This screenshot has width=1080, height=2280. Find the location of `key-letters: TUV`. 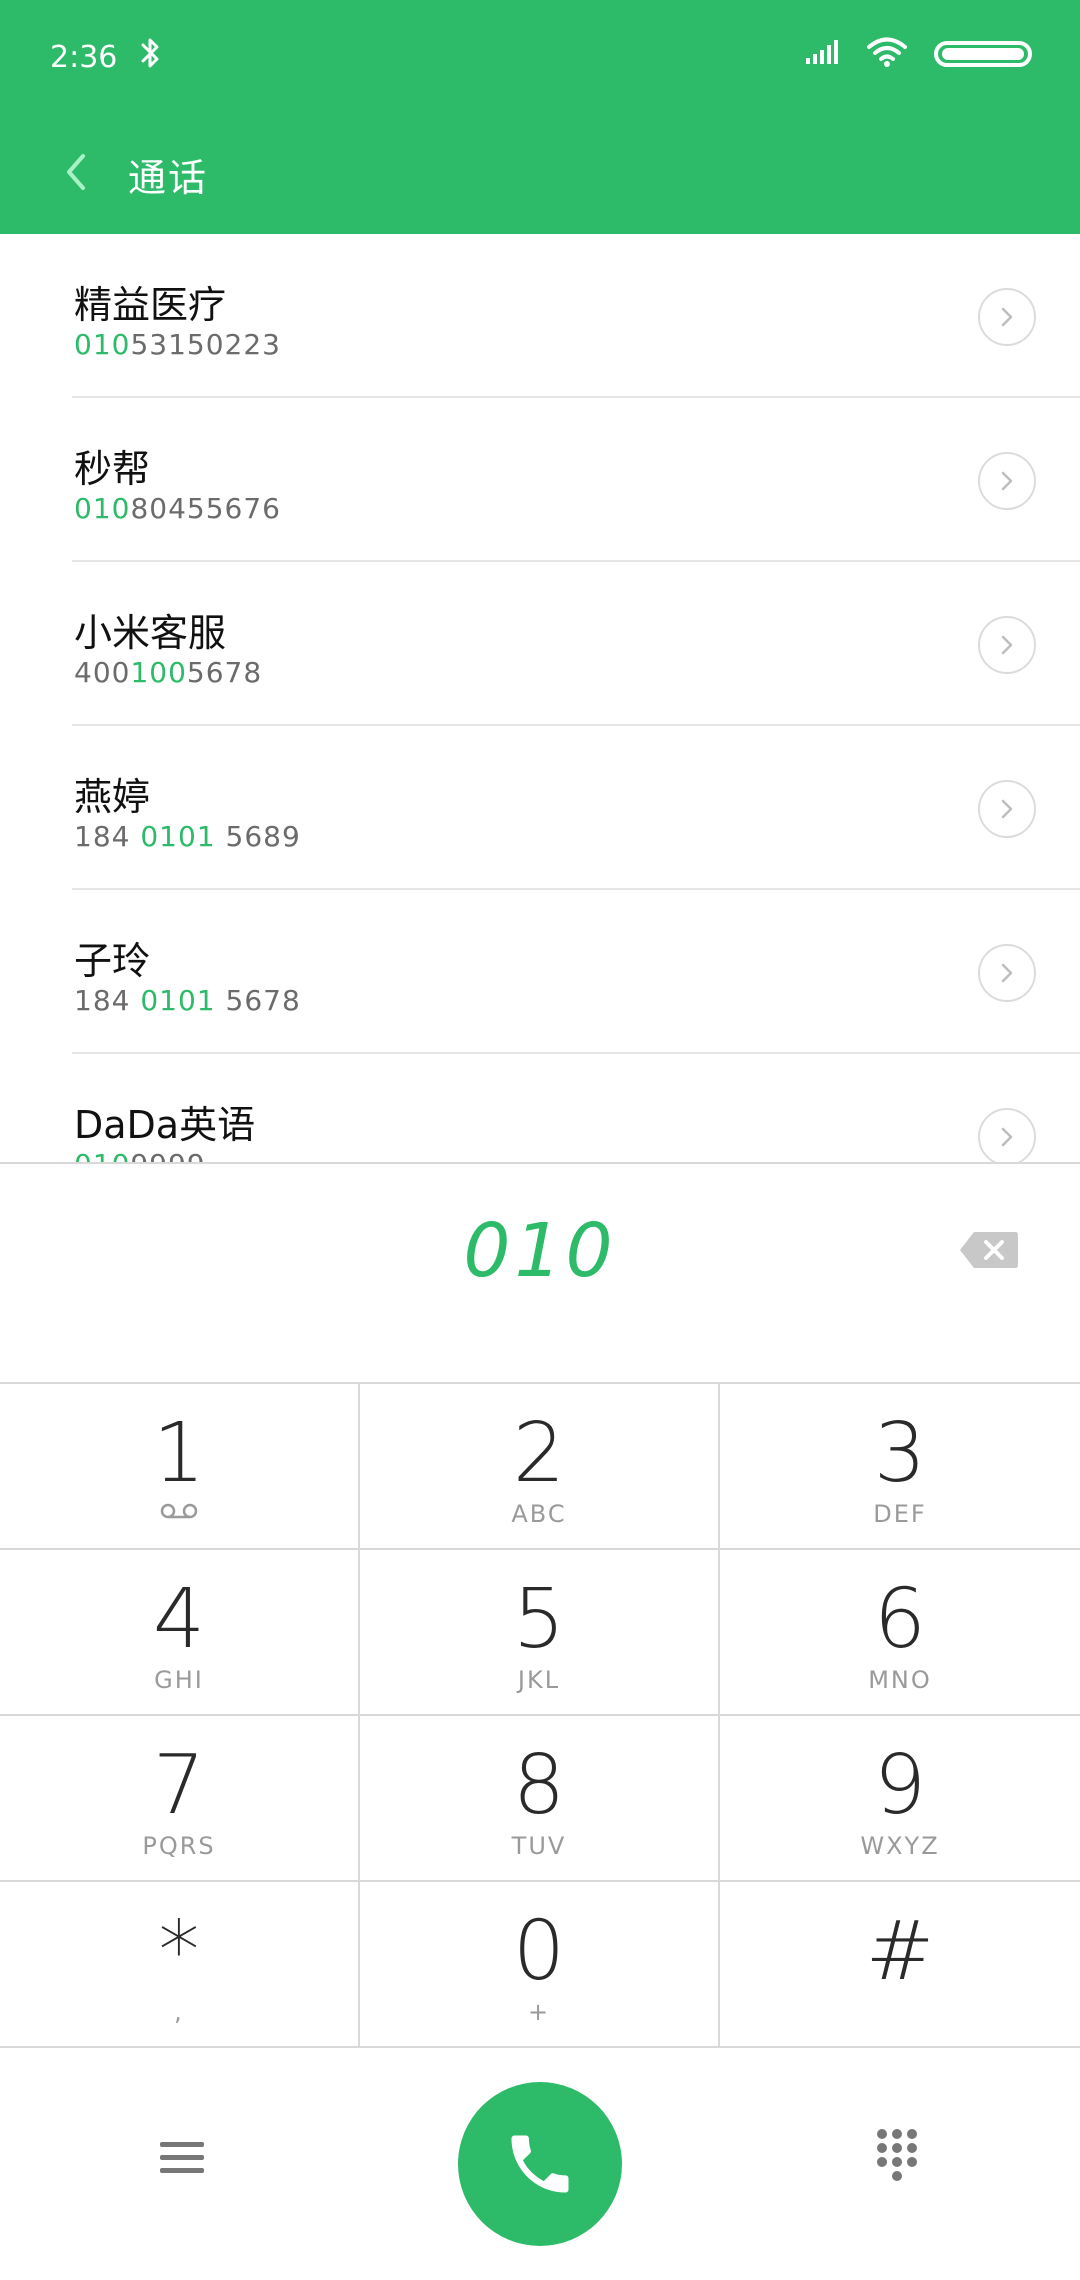

key-letters: TUV is located at coordinates (539, 1846).